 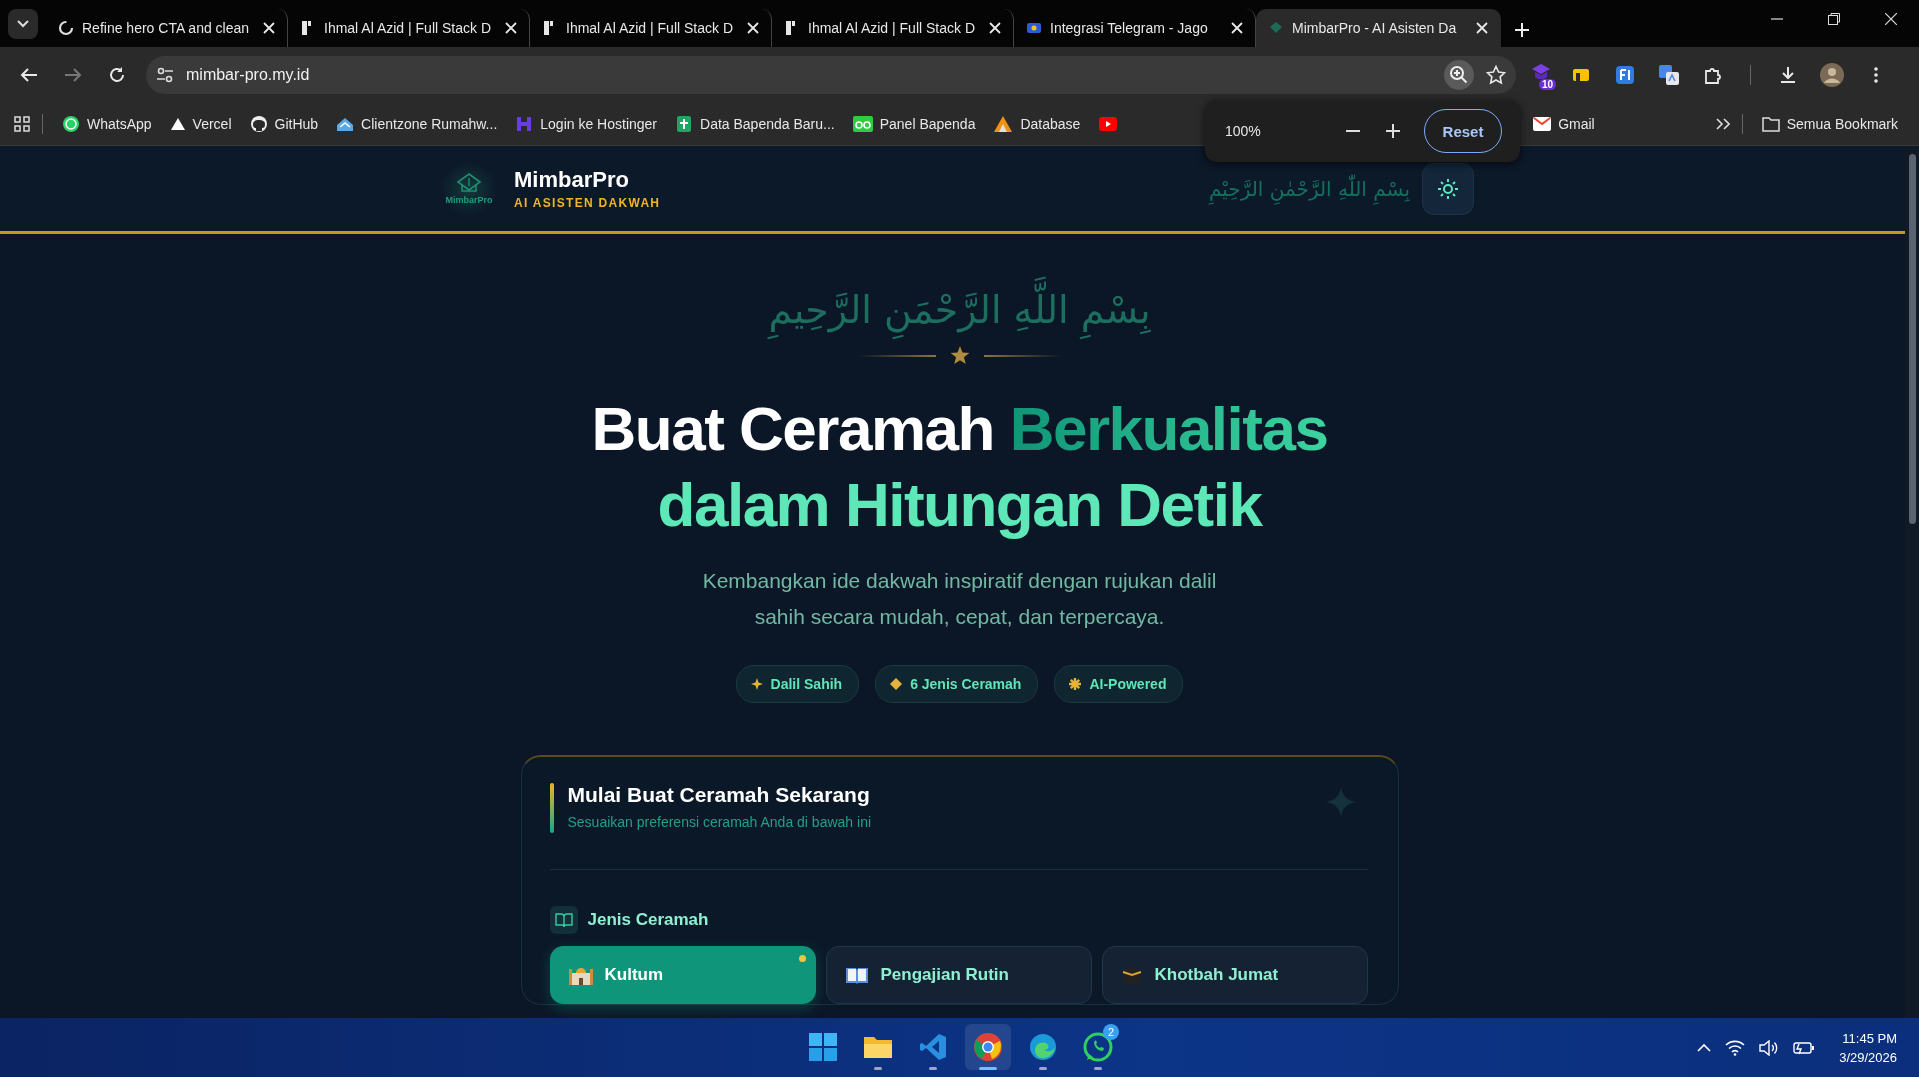 What do you see at coordinates (563, 920) in the screenshot?
I see `book-icon` at bounding box center [563, 920].